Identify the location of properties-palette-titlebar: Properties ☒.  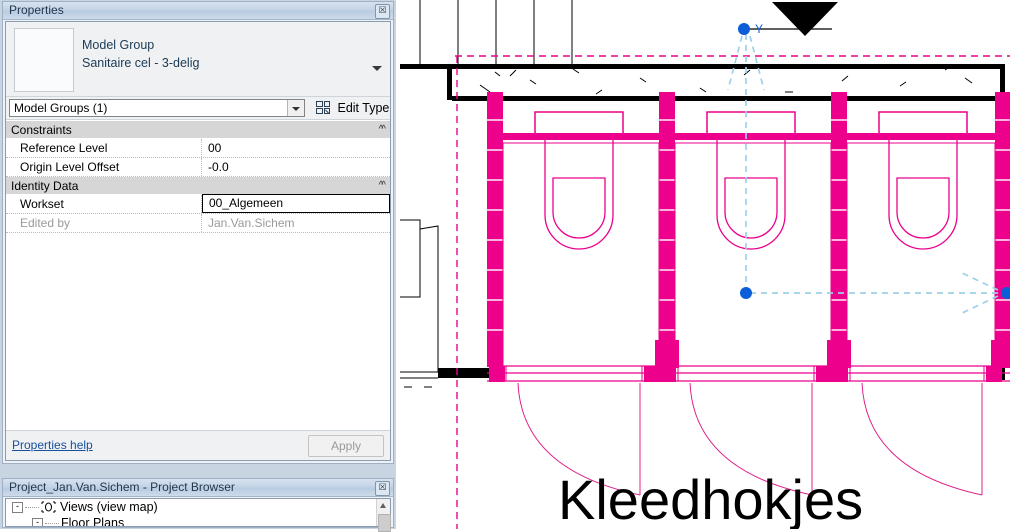
(198, 11).